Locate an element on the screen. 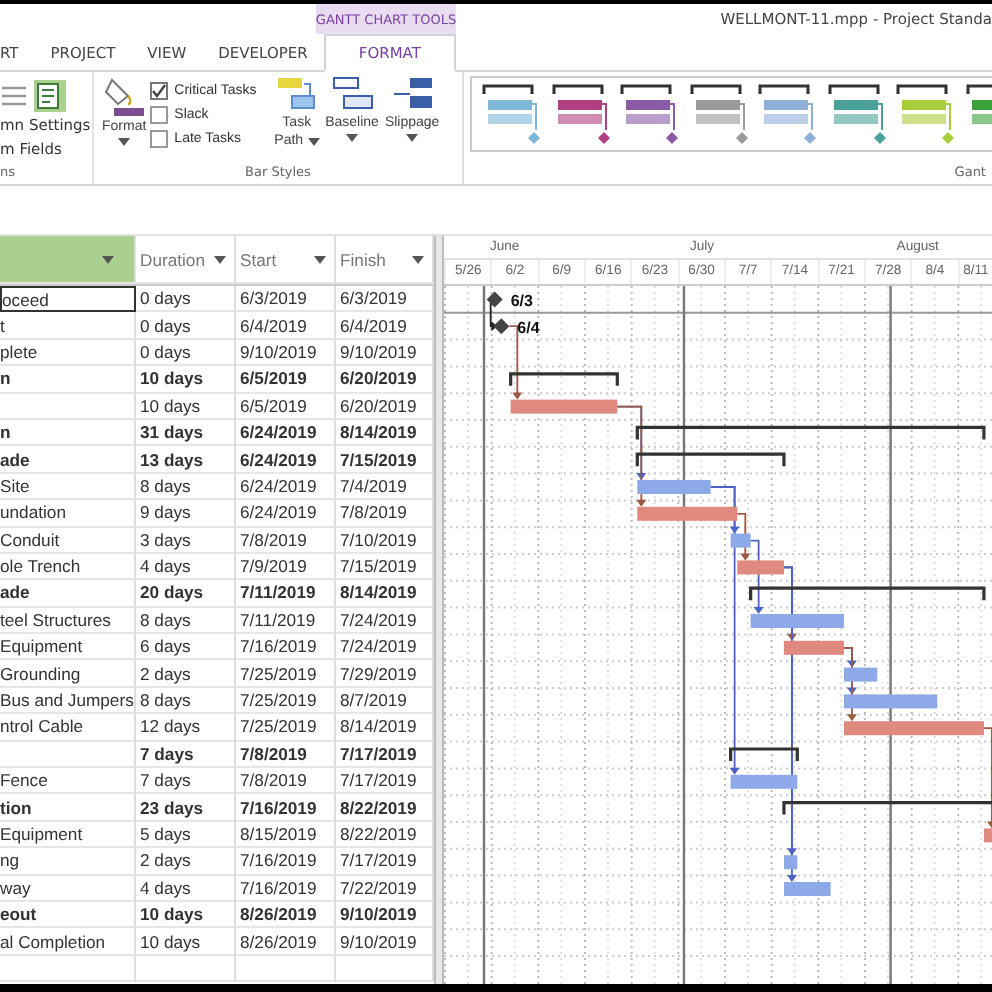 Image resolution: width=992 pixels, height=992 pixels. start-date-cell: 8/15/2019 is located at coordinates (286, 835).